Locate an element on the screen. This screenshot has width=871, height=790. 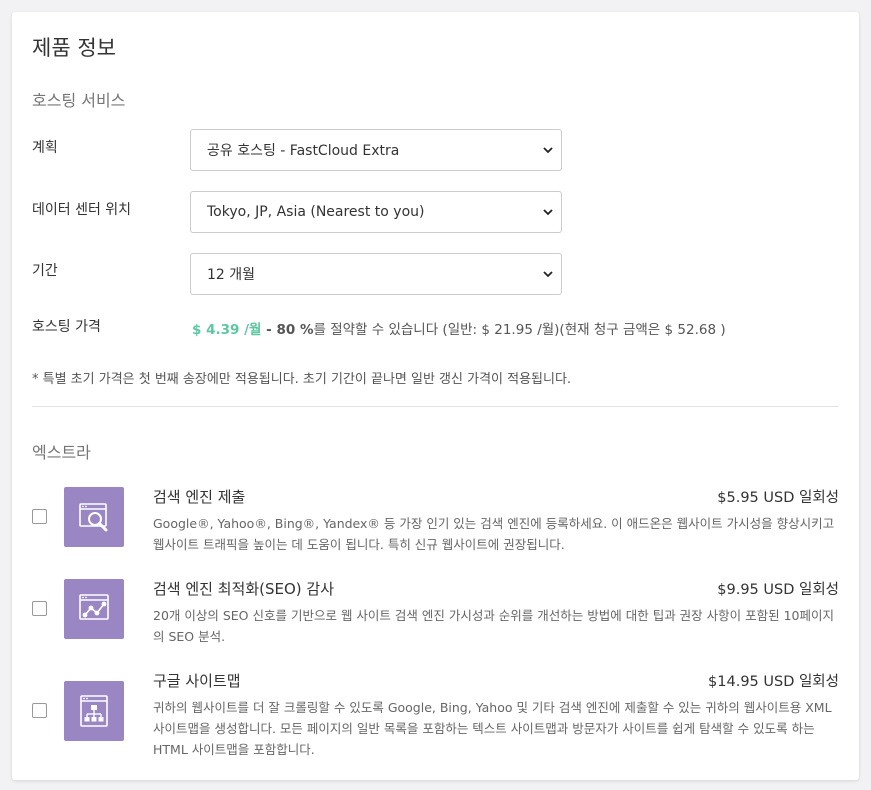
hosting-section-title: 호스팅 서비스 is located at coordinates (79, 100).